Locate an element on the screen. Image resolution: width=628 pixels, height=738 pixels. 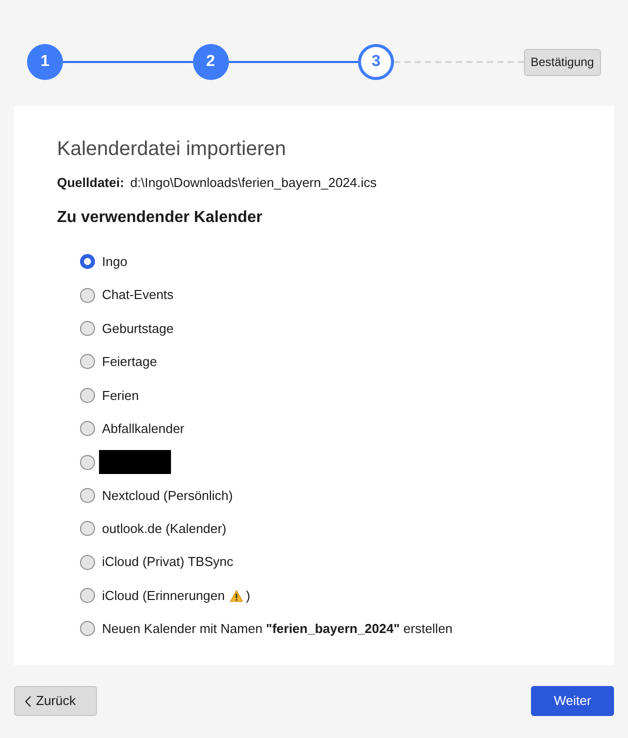
option-label: iCloud (Erinnerungen is located at coordinates (163, 596).